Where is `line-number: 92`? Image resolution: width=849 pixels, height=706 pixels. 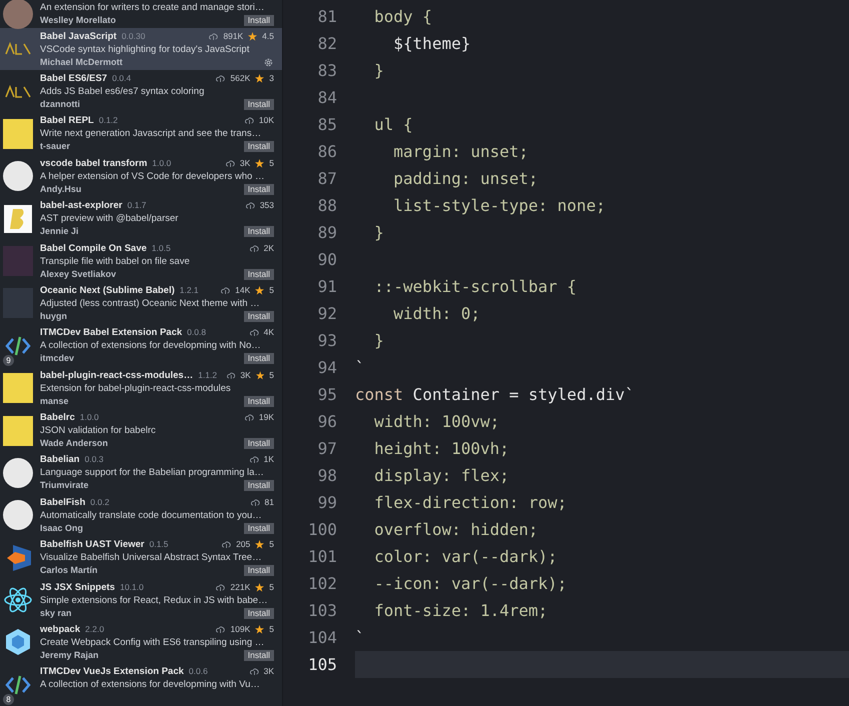 line-number: 92 is located at coordinates (327, 313).